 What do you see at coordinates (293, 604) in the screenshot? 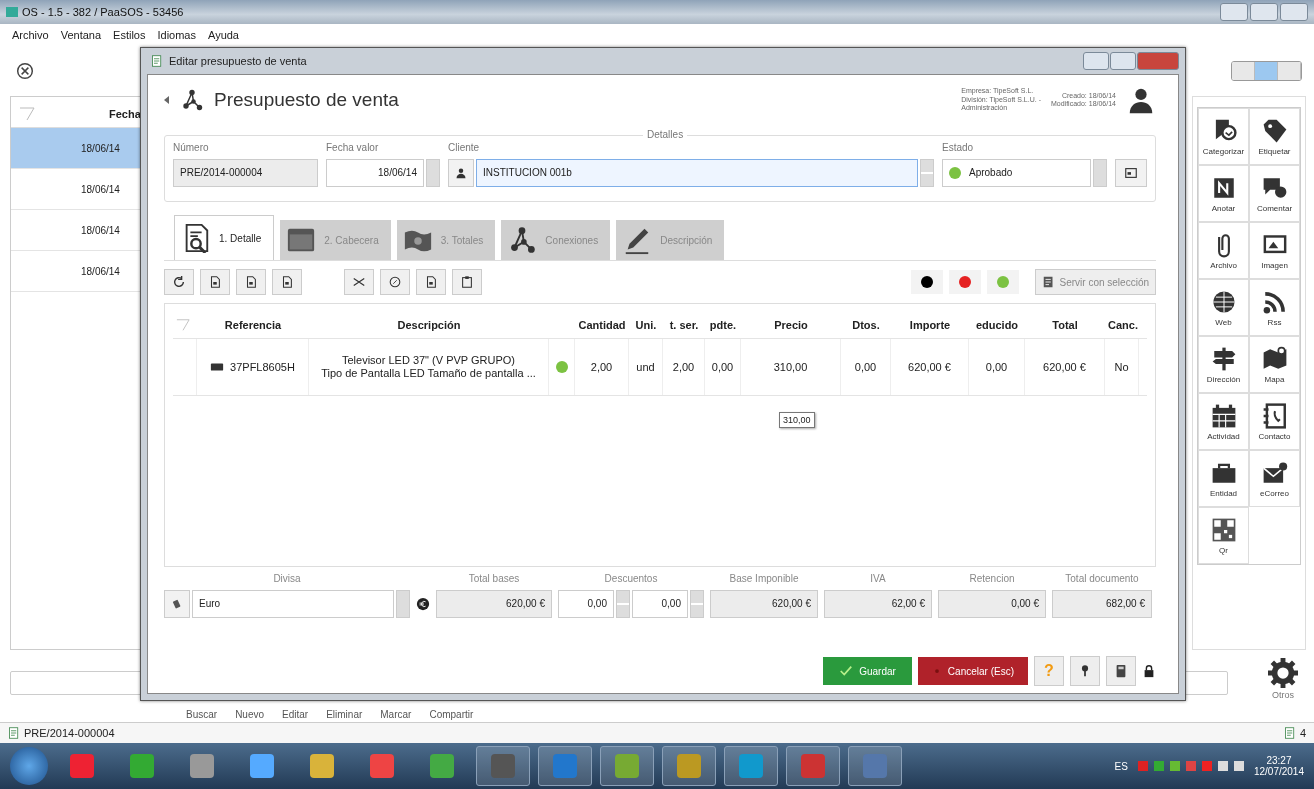
I see `currency-dropdown: Euro` at bounding box center [293, 604].